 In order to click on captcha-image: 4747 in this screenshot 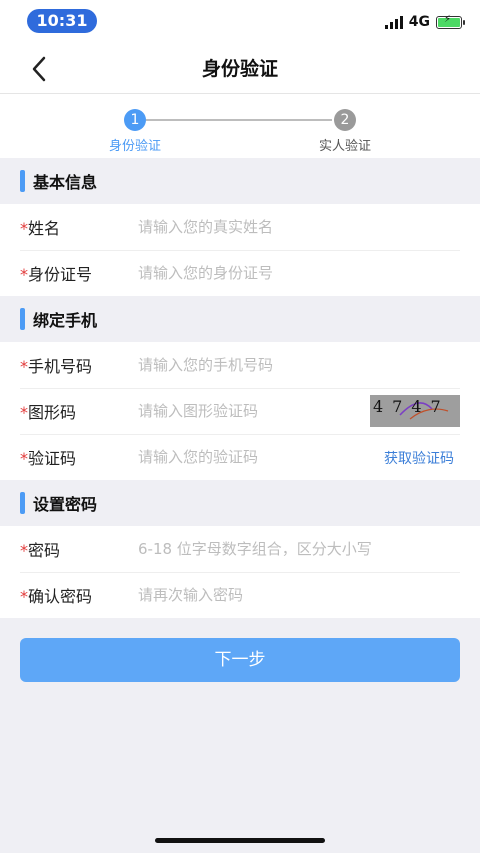, I will do `click(415, 411)`.